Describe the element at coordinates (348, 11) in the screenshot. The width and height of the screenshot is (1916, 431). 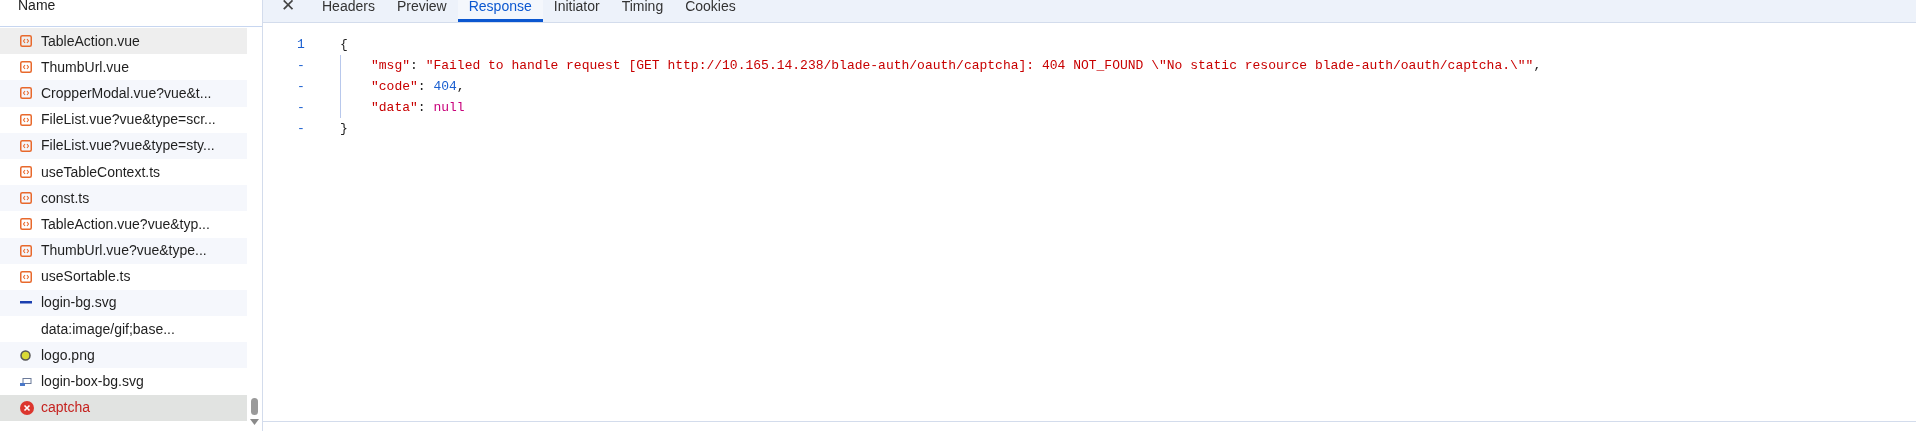
I see `tab: Headers` at that location.